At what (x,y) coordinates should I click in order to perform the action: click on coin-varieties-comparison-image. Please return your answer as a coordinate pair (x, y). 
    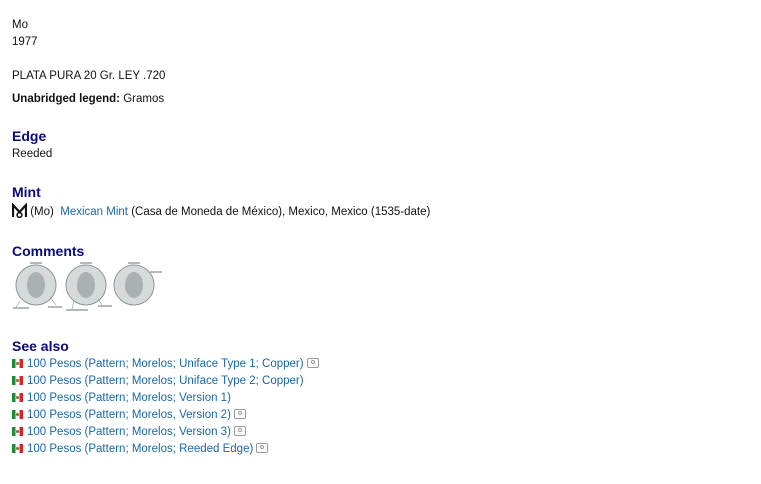
    Looking at the image, I should click on (88, 289).